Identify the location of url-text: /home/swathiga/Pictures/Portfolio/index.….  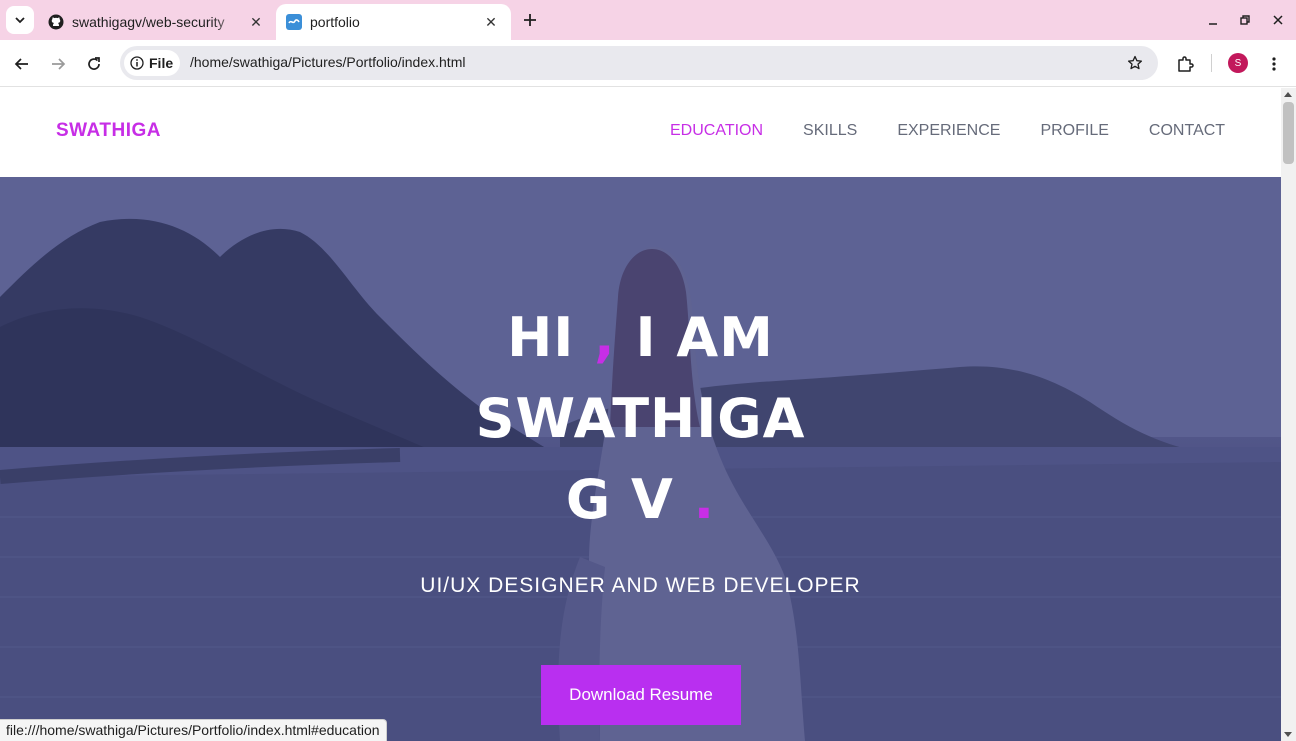
(327, 62).